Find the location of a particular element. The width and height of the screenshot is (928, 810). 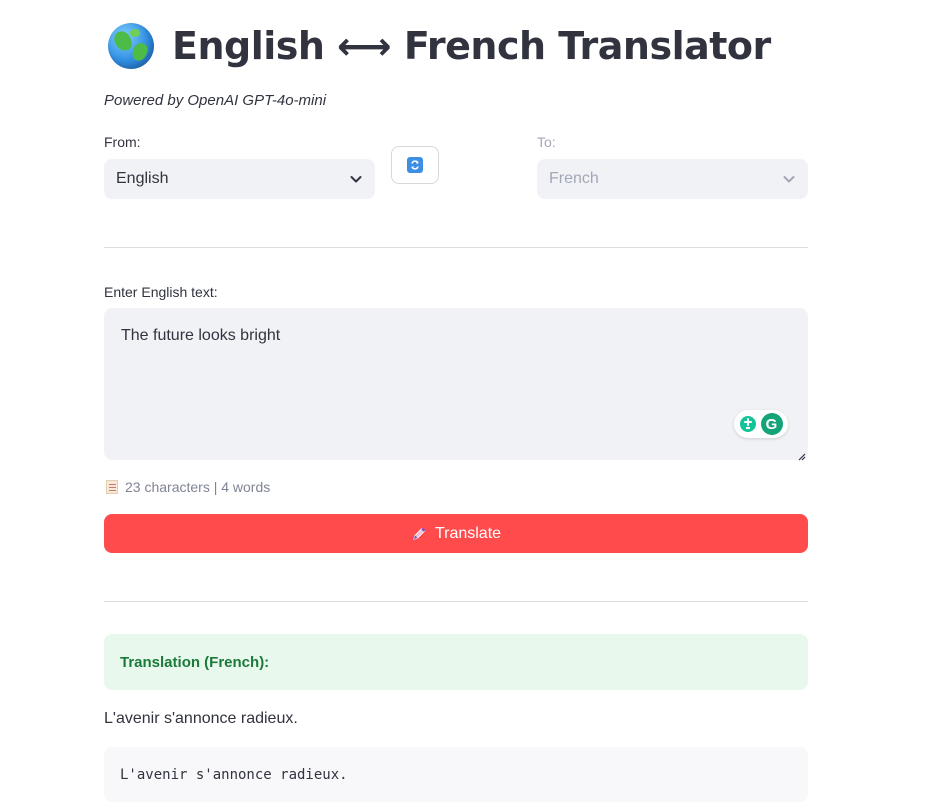

source-text-value: The future looks bright is located at coordinates (201, 335).